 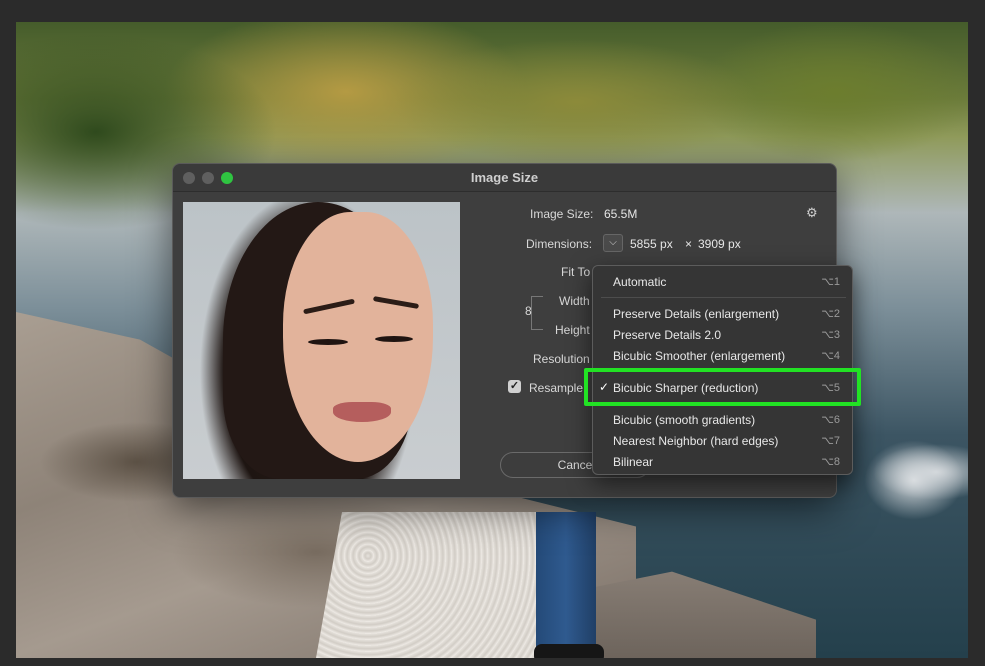 What do you see at coordinates (574, 301) in the screenshot?
I see `width-label: Width` at bounding box center [574, 301].